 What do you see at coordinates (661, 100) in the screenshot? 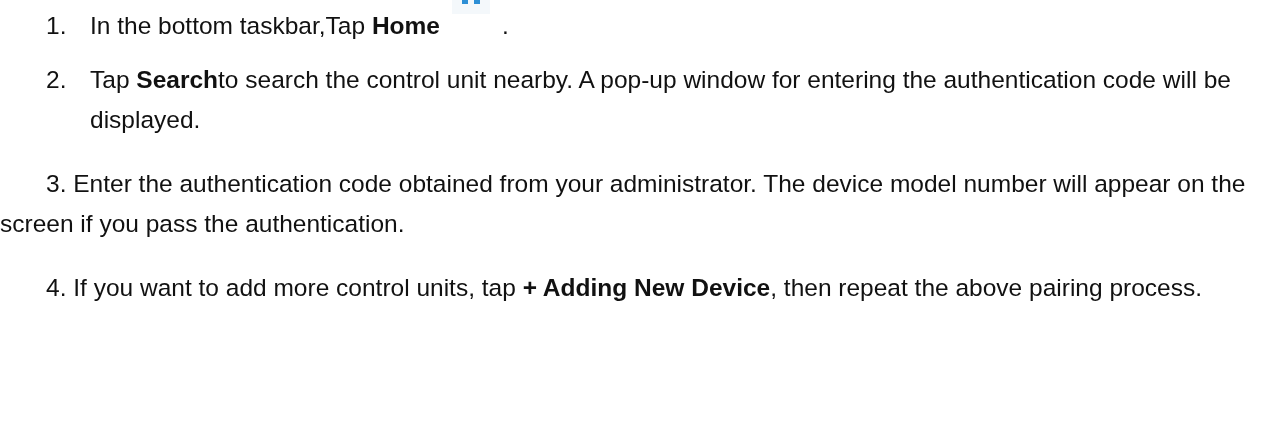
I see `step-text: Tap Searchto search the control unit nearby. A pop-up window for entering the authentication code will be displayed.` at bounding box center [661, 100].